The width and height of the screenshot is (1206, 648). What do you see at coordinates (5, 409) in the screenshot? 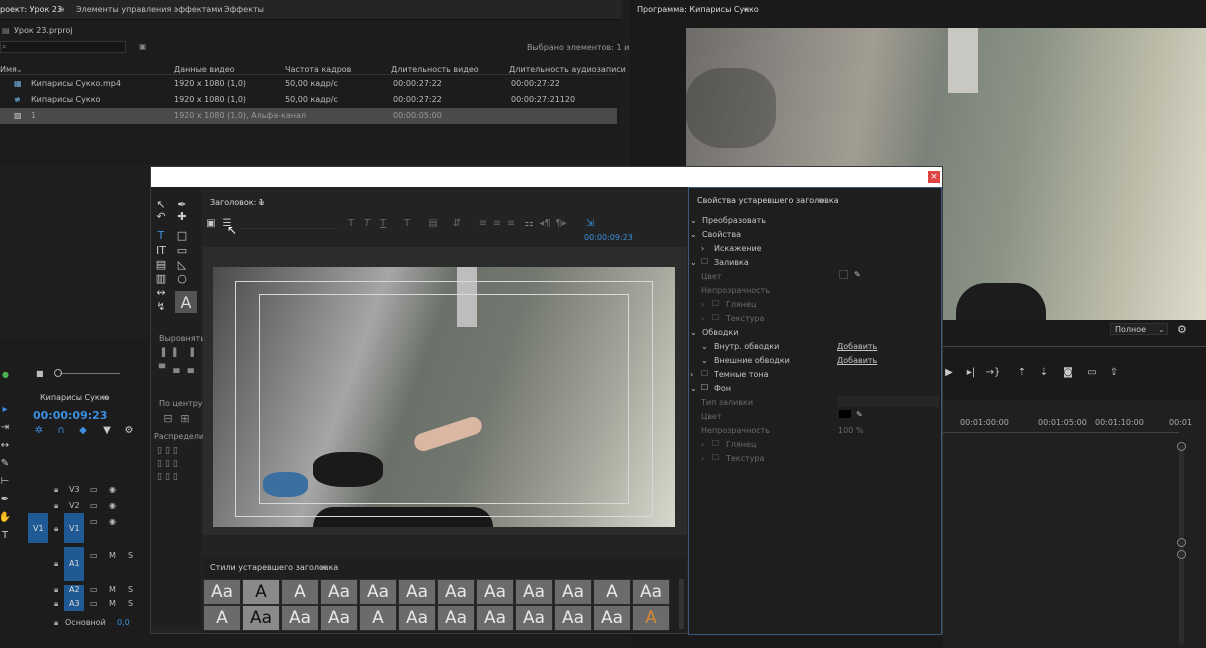
I see `selection-tool-icon: ▸` at bounding box center [5, 409].